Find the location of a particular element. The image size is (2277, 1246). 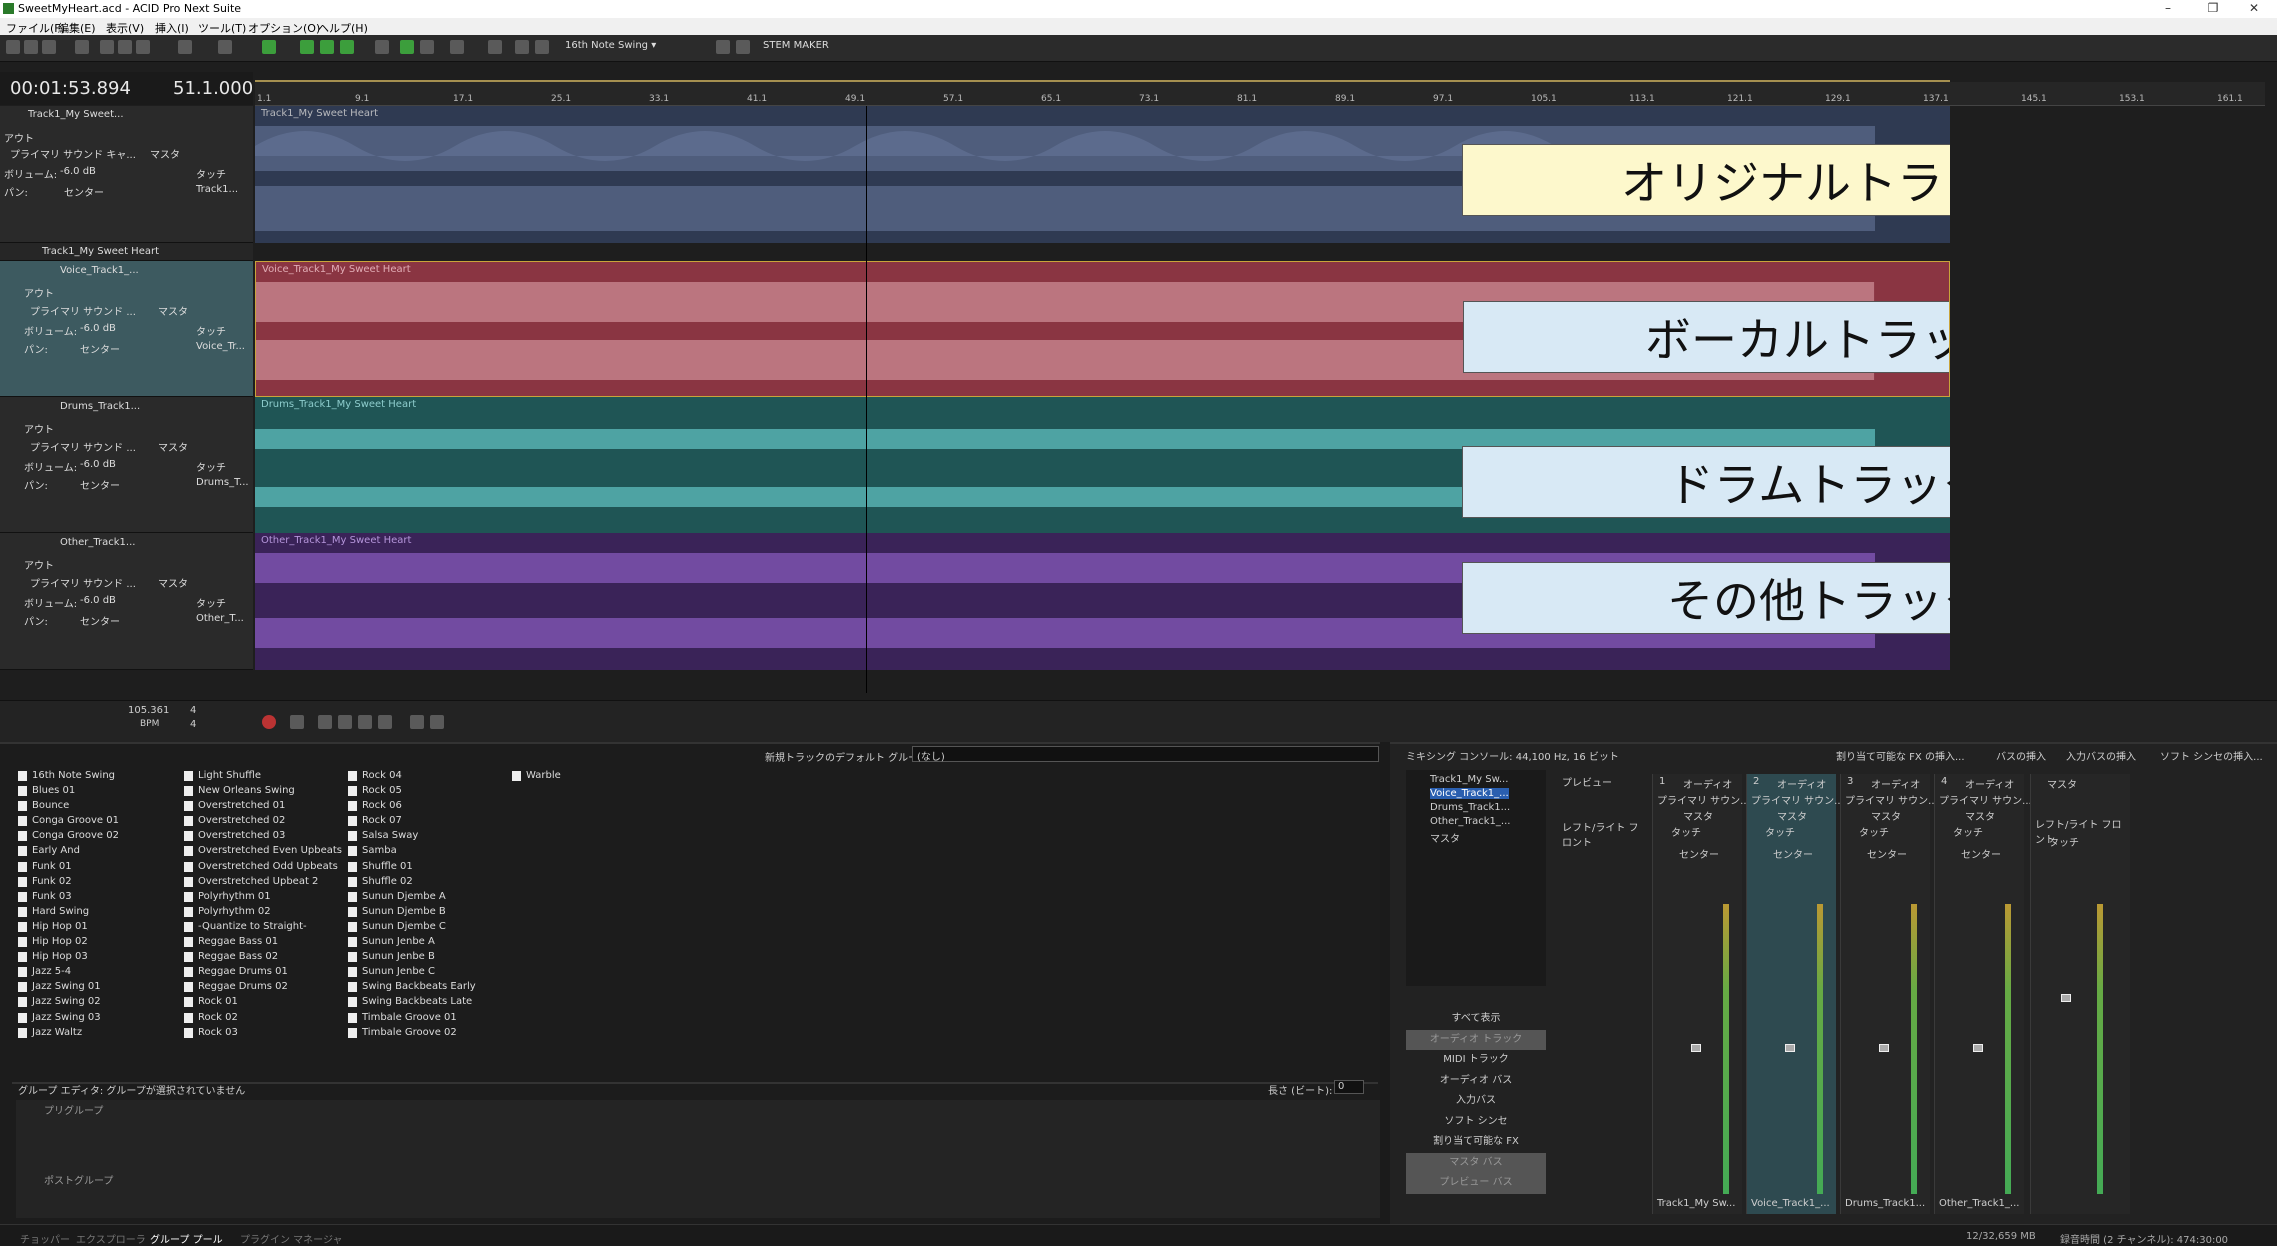

groove-item: Overstretched 01 is located at coordinates (263, 805).